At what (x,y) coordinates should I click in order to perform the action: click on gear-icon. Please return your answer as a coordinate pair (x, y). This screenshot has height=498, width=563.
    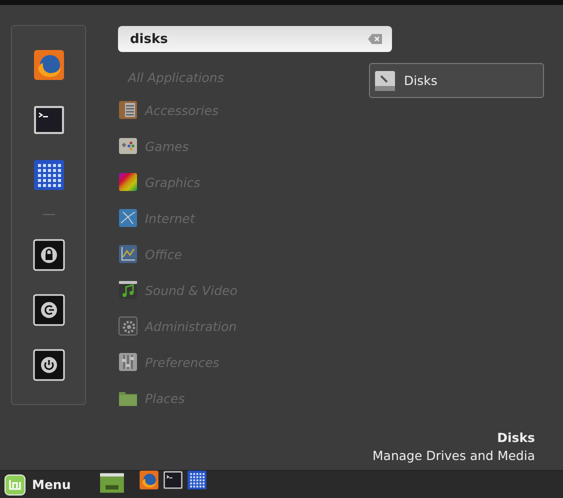
    Looking at the image, I should click on (128, 326).